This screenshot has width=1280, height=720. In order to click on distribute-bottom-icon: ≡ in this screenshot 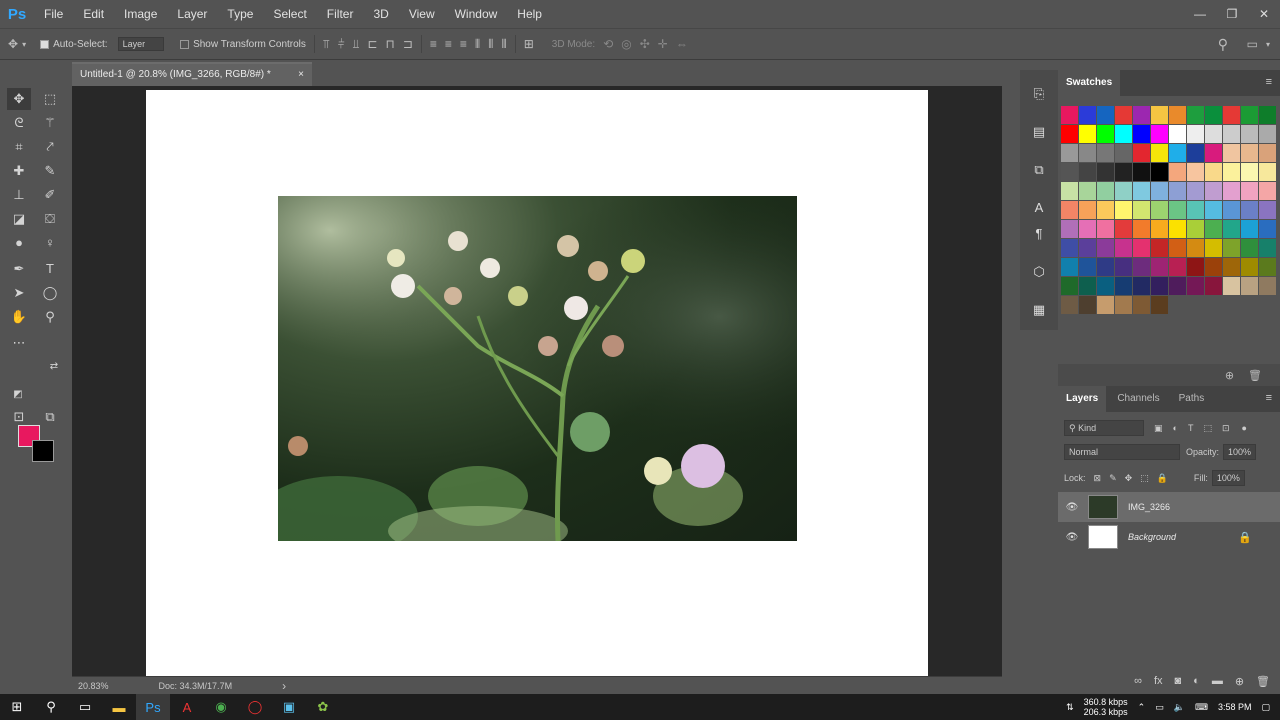, I will do `click(463, 44)`.